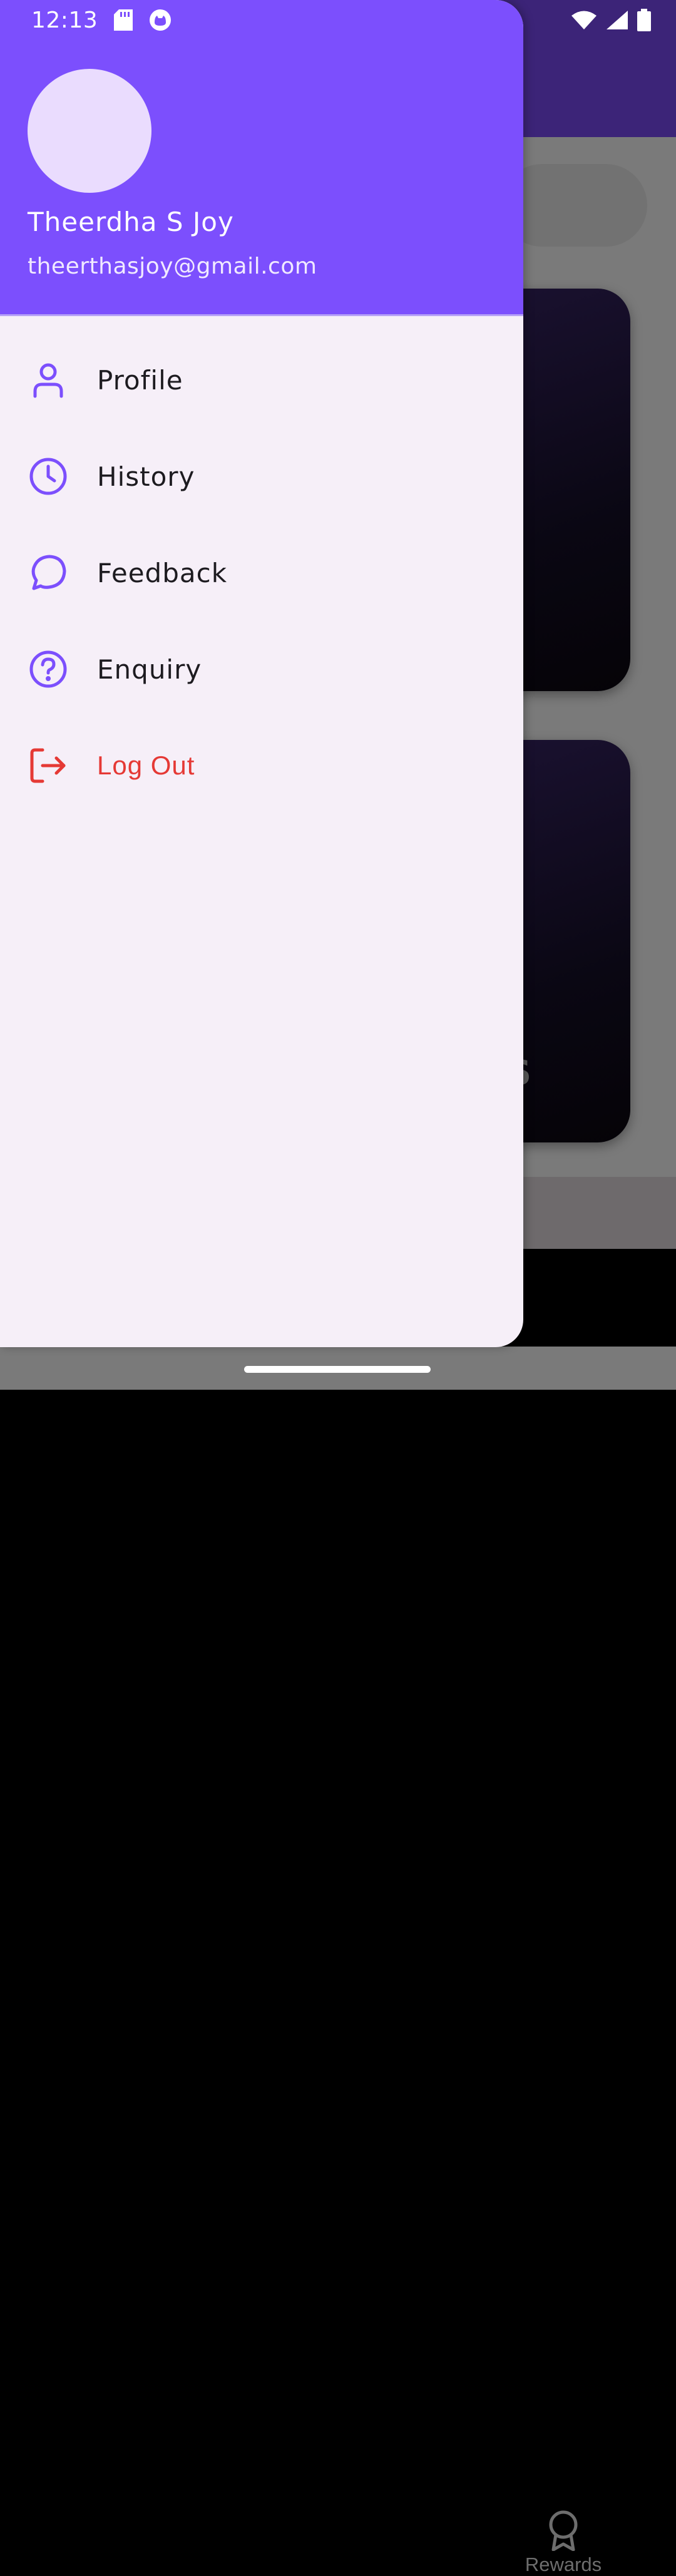  What do you see at coordinates (261, 669) in the screenshot?
I see `menu-item-enquiry: Enquiry` at bounding box center [261, 669].